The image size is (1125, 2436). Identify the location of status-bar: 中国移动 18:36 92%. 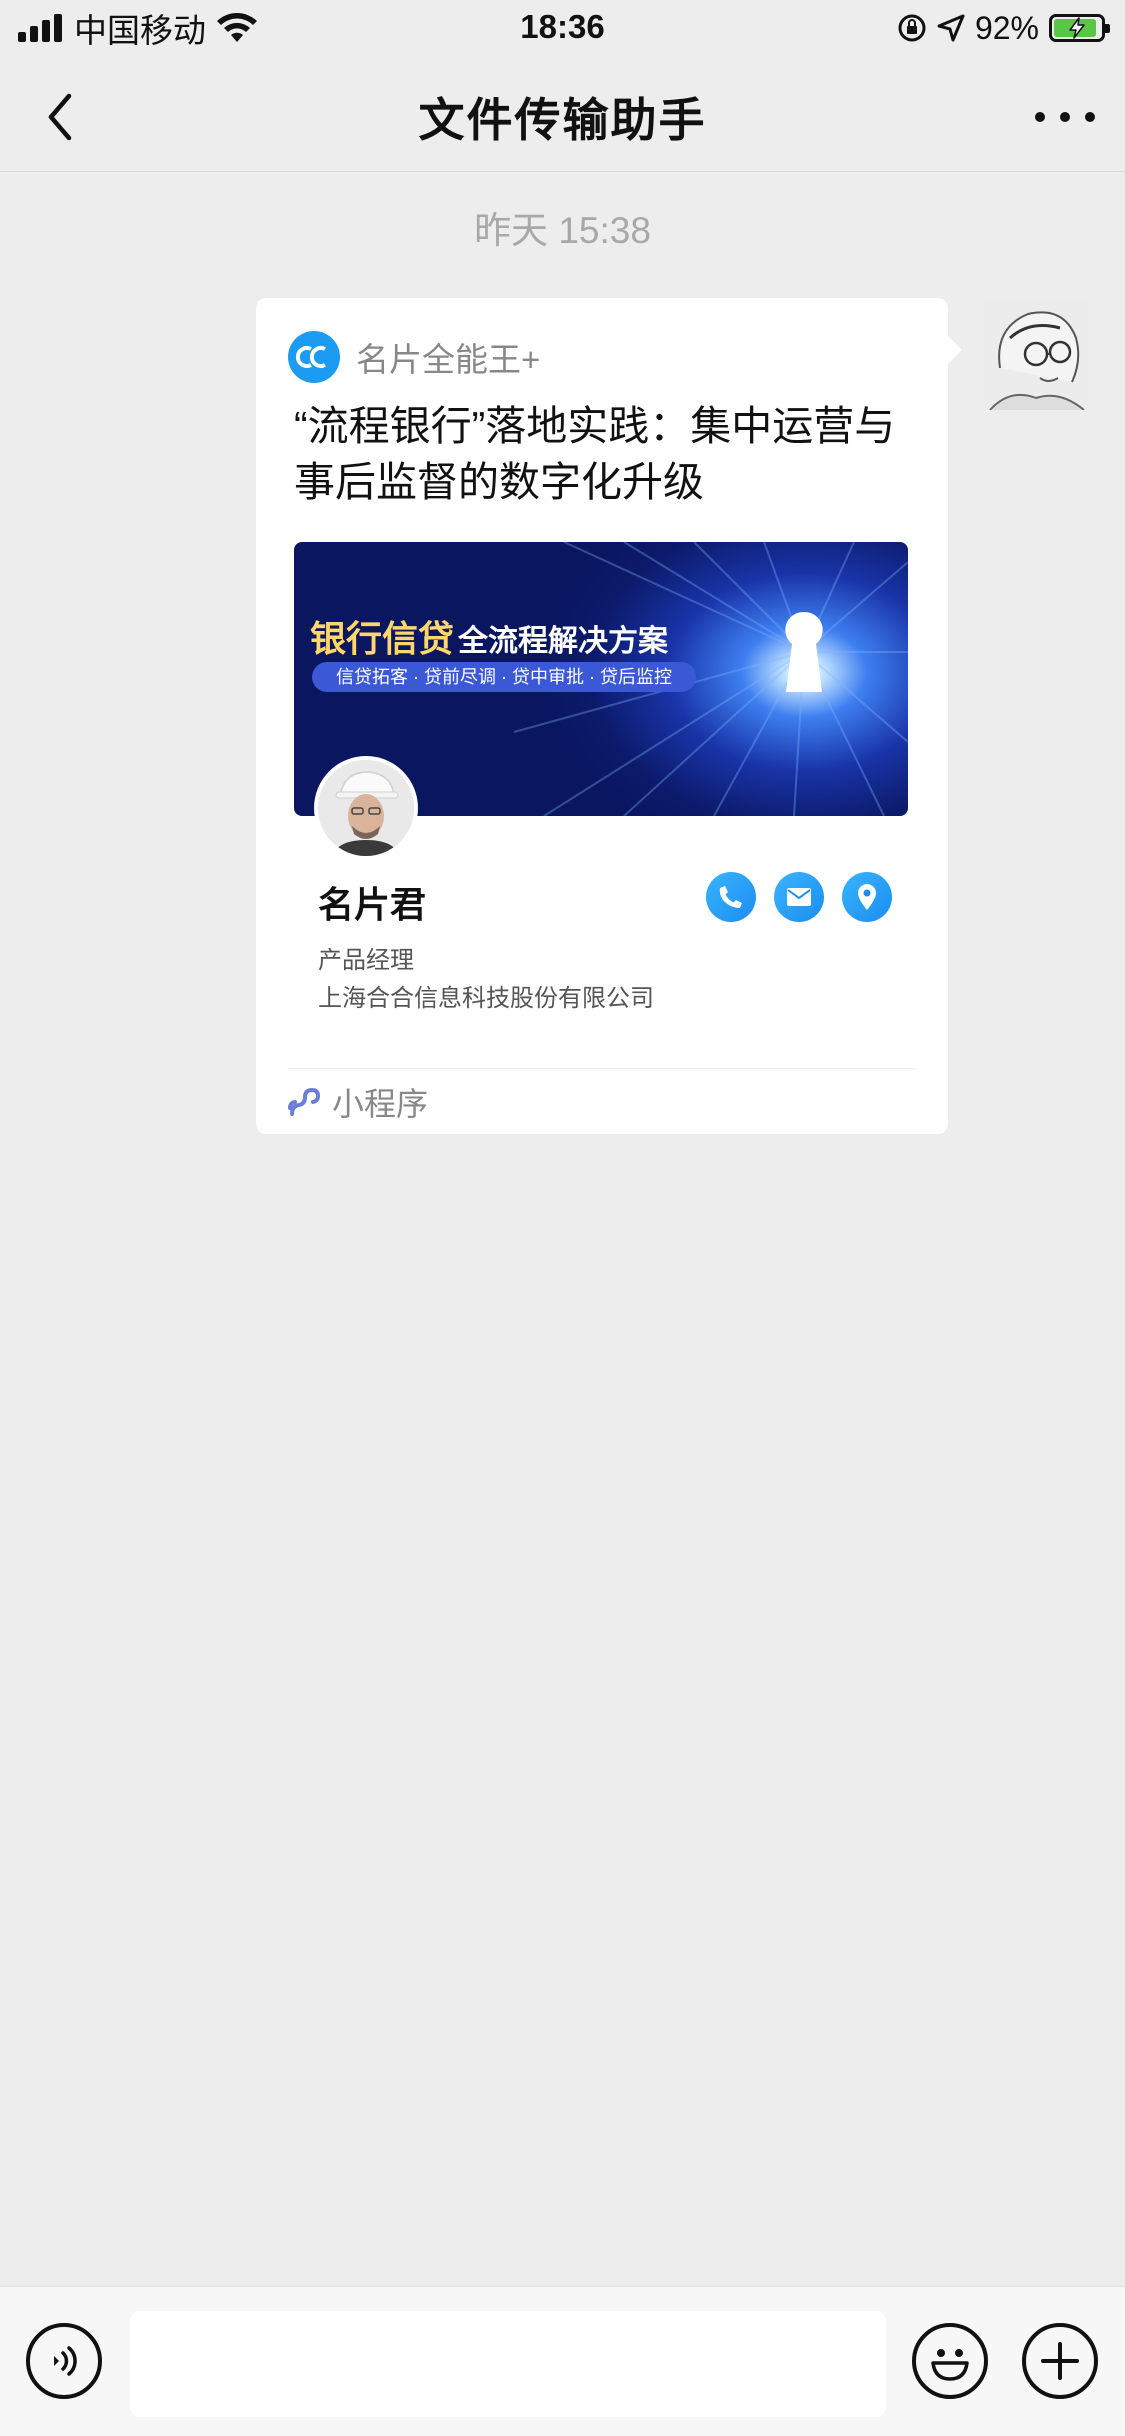
(562, 31).